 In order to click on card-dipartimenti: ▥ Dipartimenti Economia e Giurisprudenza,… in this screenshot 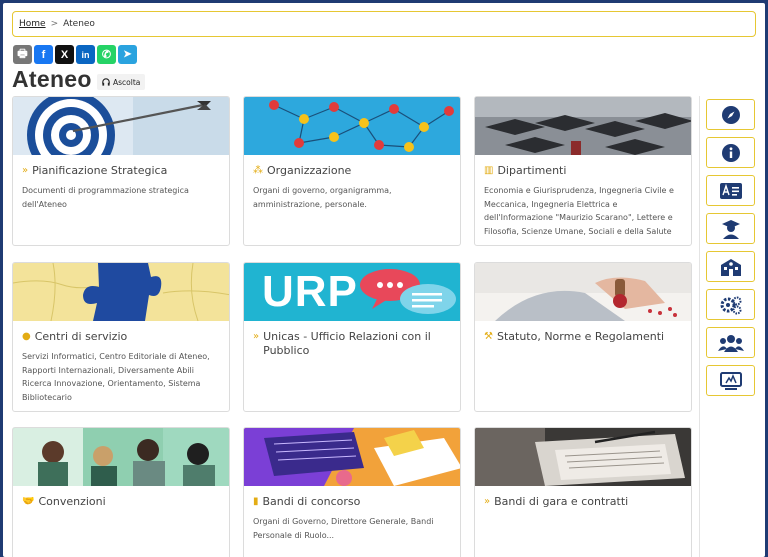, I will do `click(583, 171)`.